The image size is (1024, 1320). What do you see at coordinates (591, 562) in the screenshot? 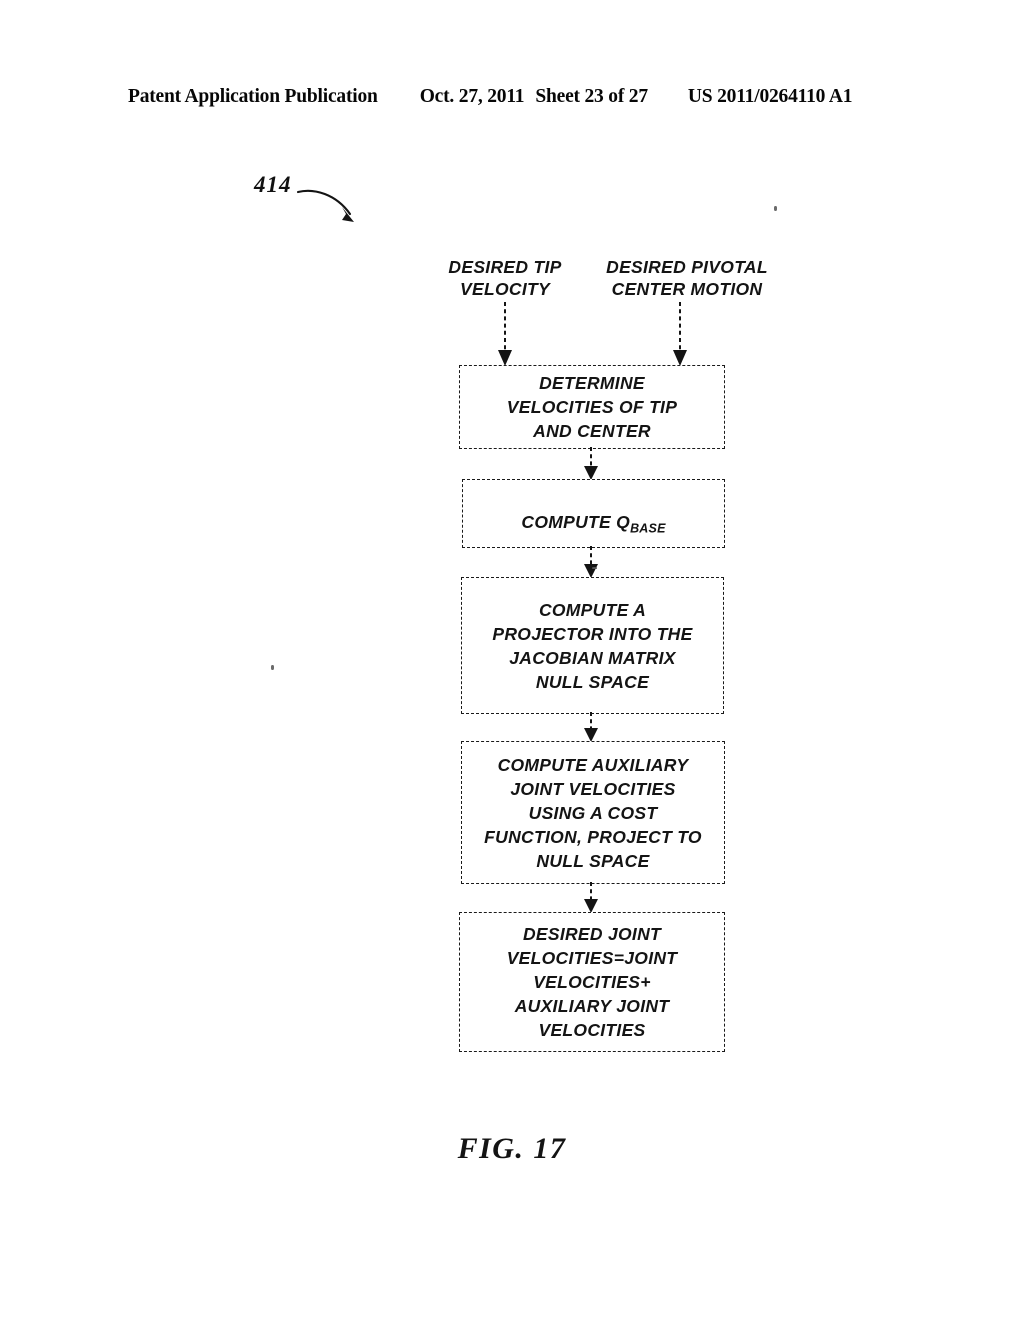
I see `connector-arrow-compute-q-base-to-projector` at bounding box center [591, 562].